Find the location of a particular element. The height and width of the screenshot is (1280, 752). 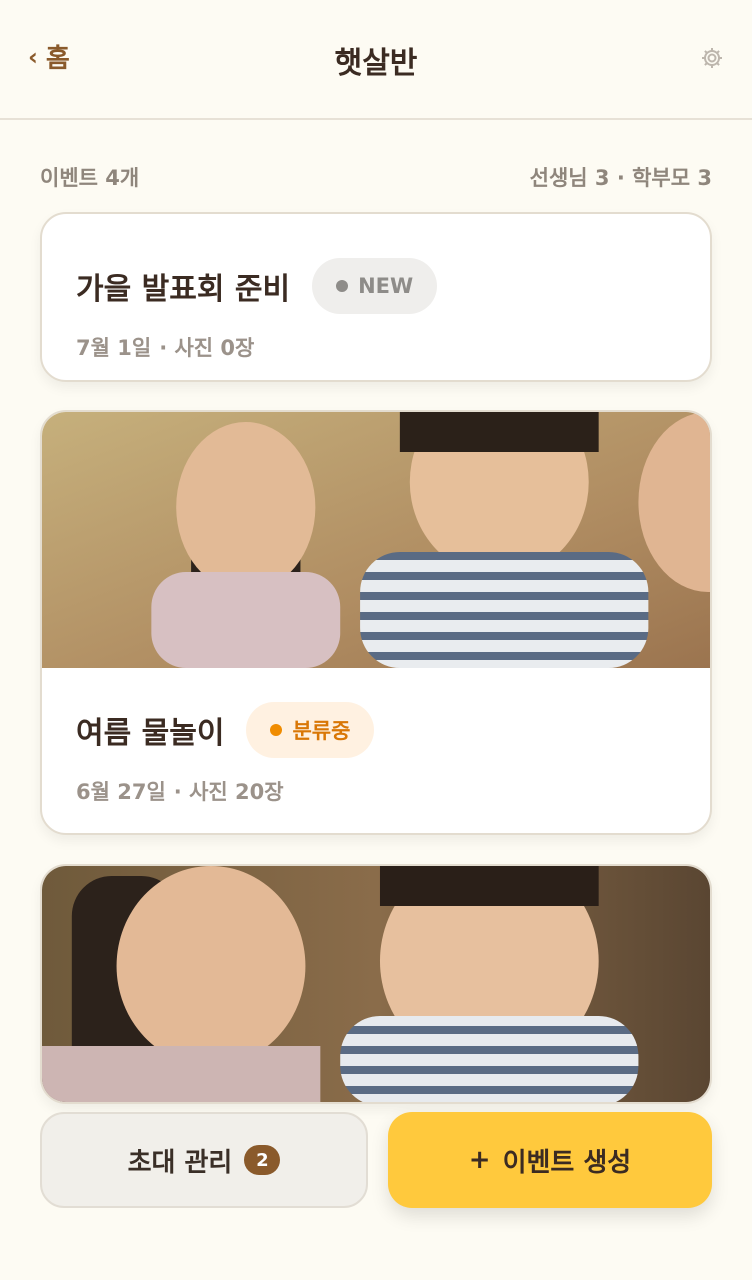

create-event-button: + 이벤트 생성 is located at coordinates (550, 1160).